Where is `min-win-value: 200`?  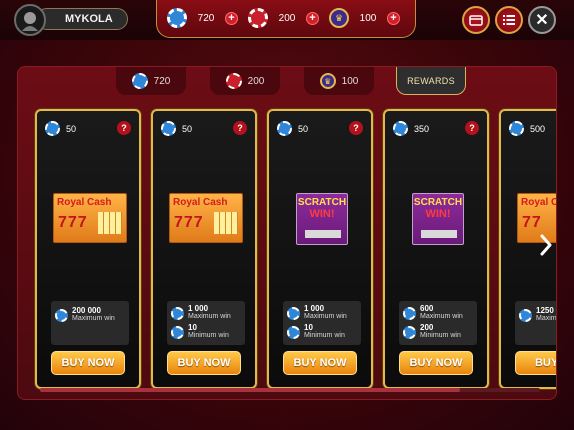
min-win-value: 200 is located at coordinates (427, 327).